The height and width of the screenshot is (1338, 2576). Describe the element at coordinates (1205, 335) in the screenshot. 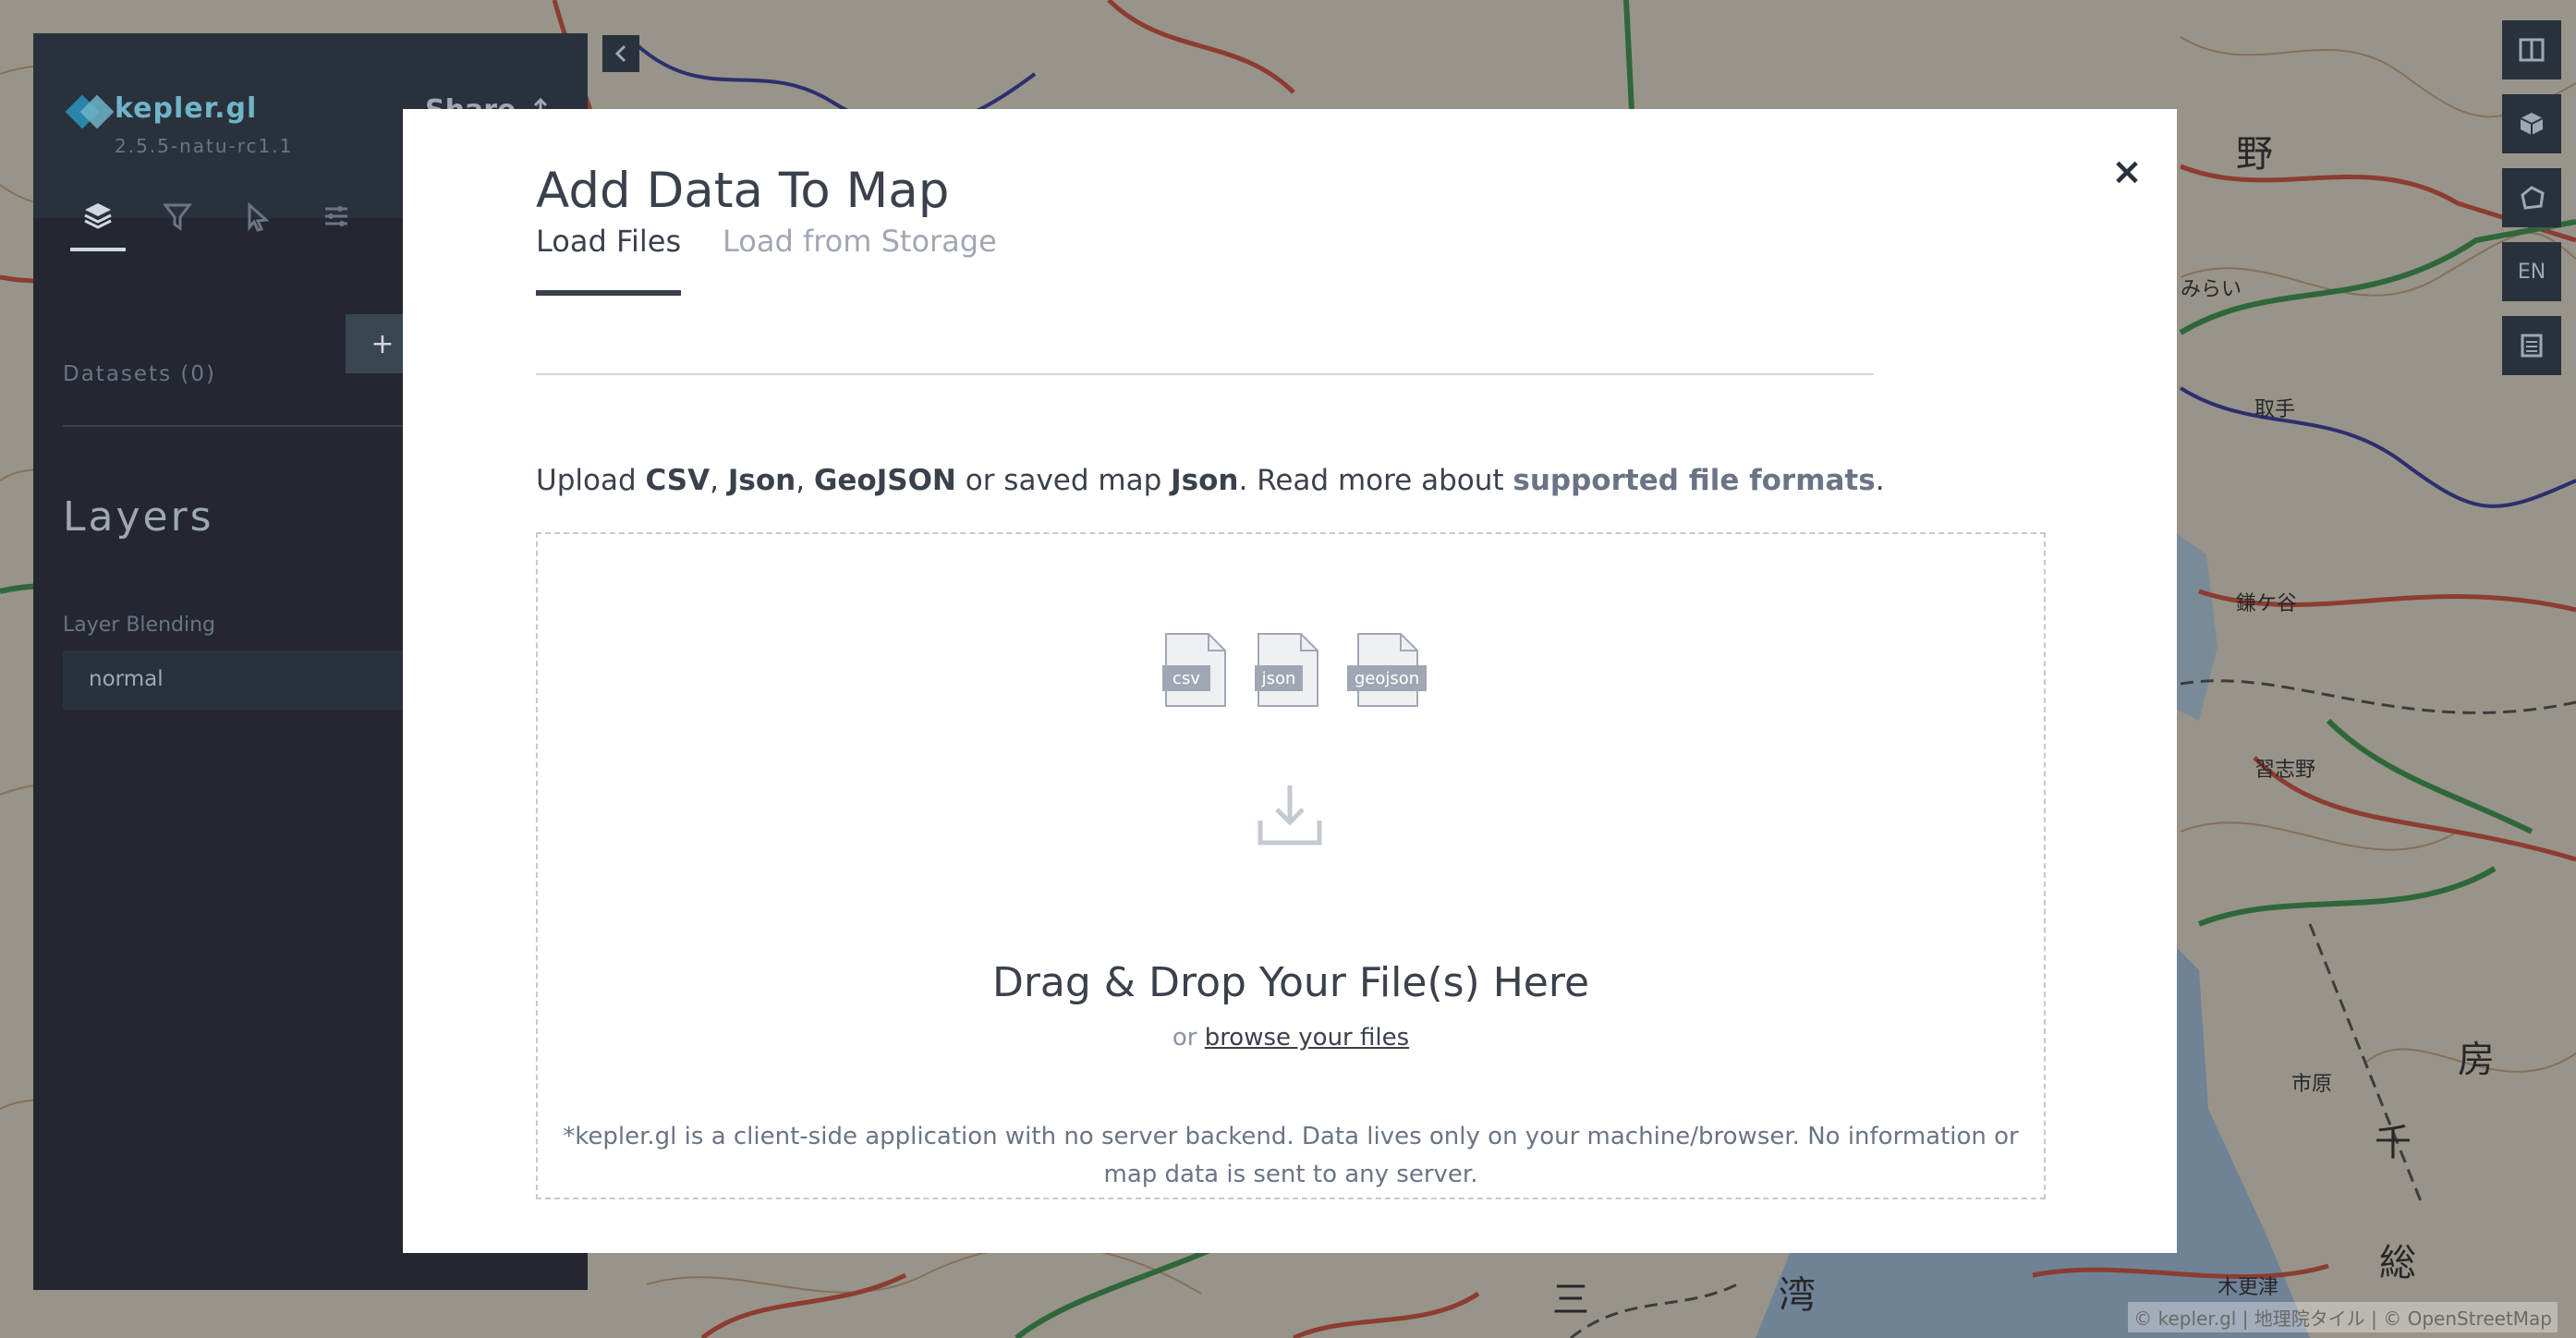

I see `modal-tab-bar` at that location.